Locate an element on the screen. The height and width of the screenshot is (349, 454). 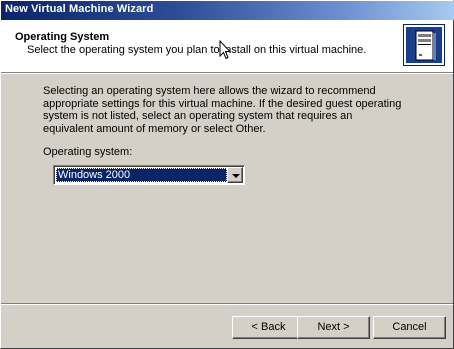
page-title: Operating System is located at coordinates (62, 37).